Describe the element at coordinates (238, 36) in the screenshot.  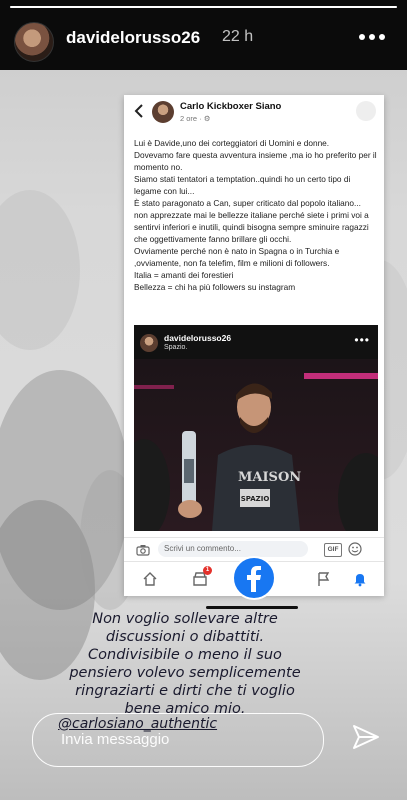
I see `story-time-ago: 22 h` at that location.